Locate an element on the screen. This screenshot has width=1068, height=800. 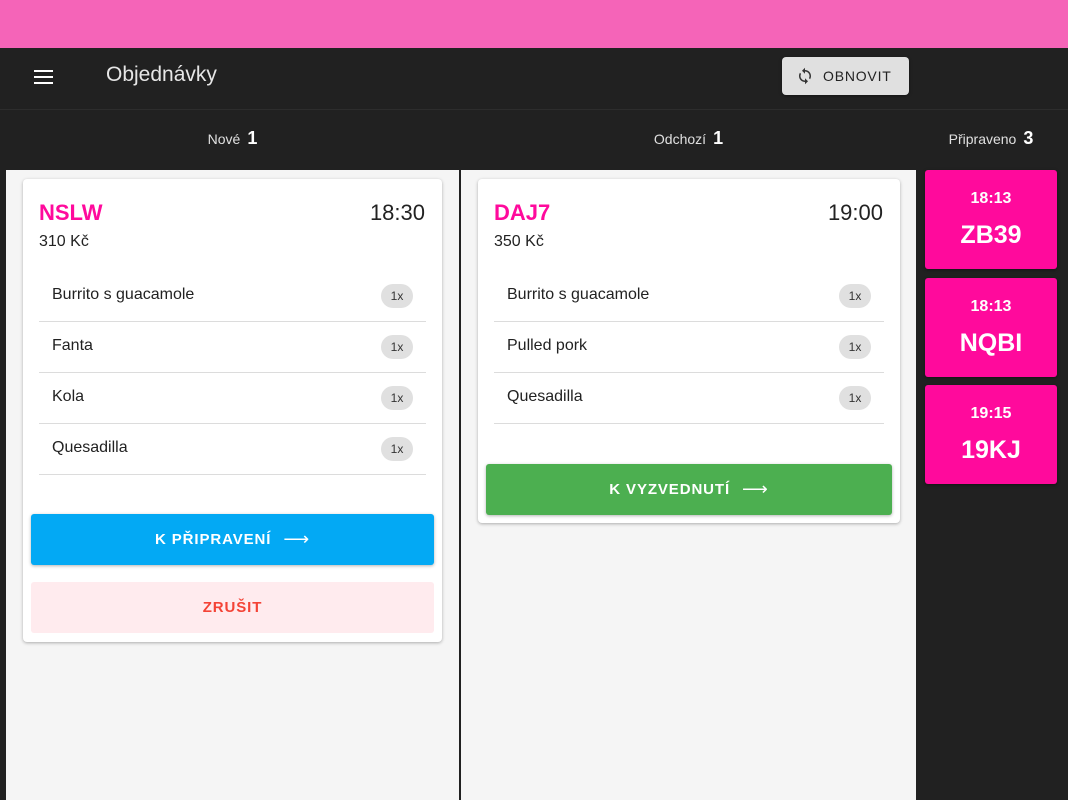
order-price: 350 Kč is located at coordinates (519, 241).